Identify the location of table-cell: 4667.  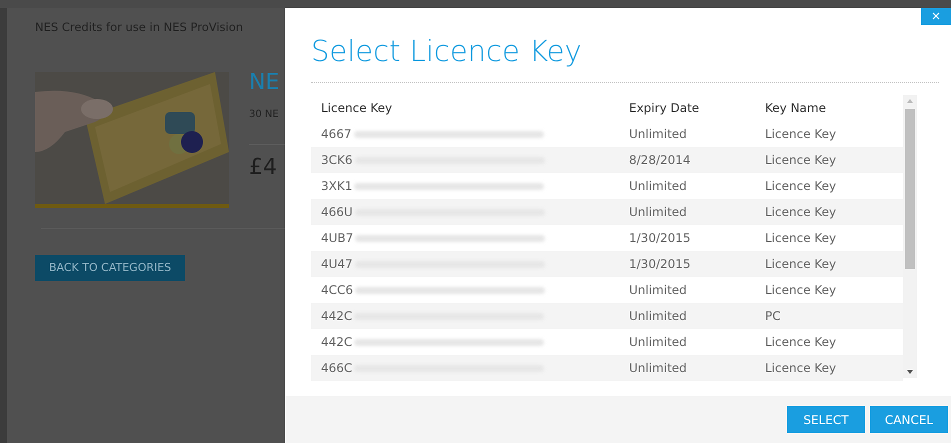
(336, 134).